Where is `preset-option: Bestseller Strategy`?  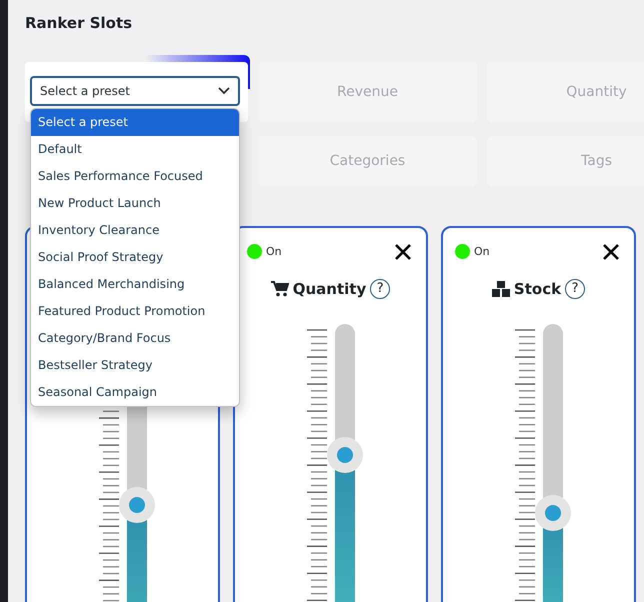
preset-option: Bestseller Strategy is located at coordinates (135, 365).